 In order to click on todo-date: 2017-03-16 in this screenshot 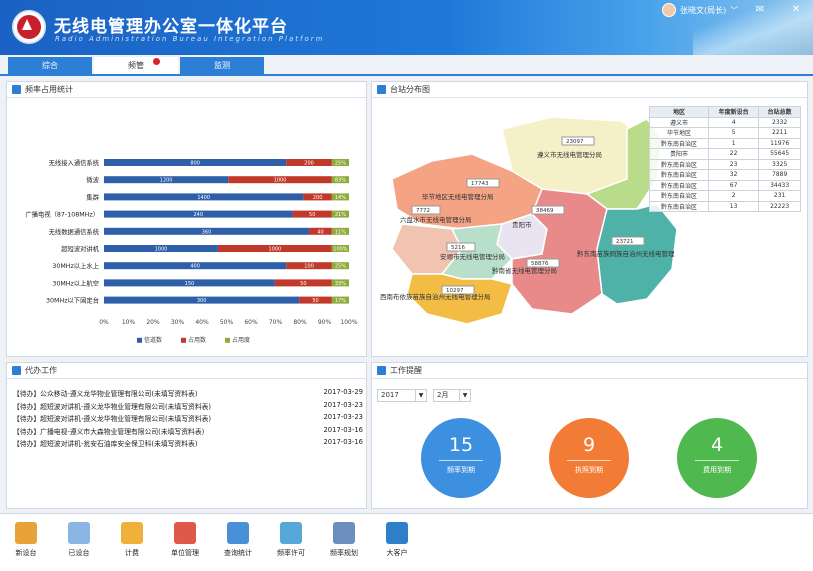, I will do `click(343, 429)`.